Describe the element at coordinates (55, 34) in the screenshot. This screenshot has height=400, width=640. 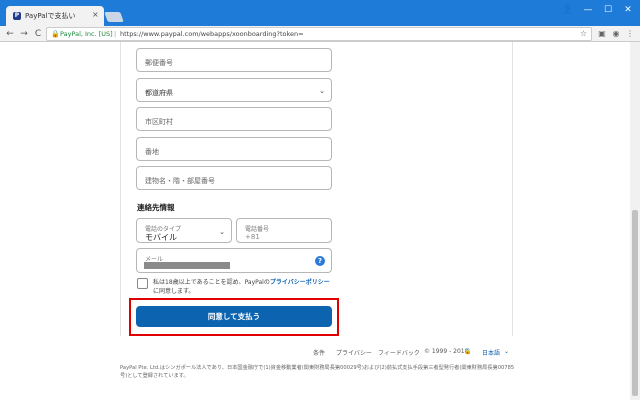
I see `secure-lock-icon: 🔒` at that location.